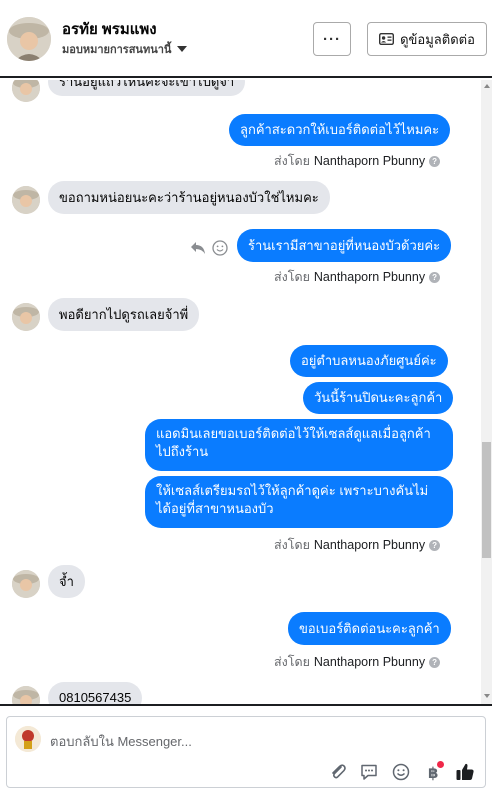  What do you see at coordinates (182, 49) in the screenshot?
I see `caret-down-icon` at bounding box center [182, 49].